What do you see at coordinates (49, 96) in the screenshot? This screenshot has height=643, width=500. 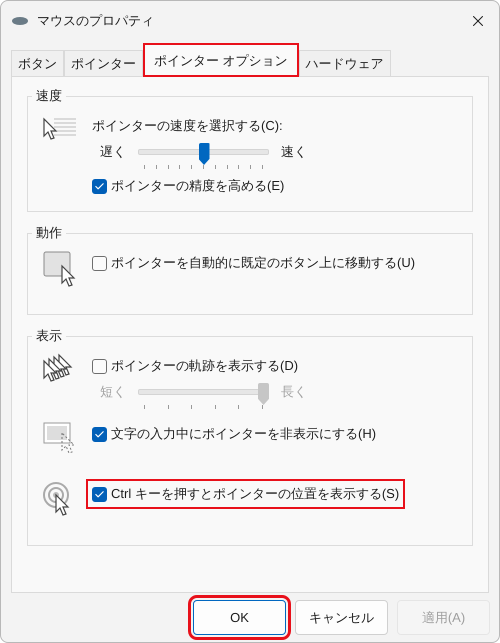 I see `group-title: 速度` at bounding box center [49, 96].